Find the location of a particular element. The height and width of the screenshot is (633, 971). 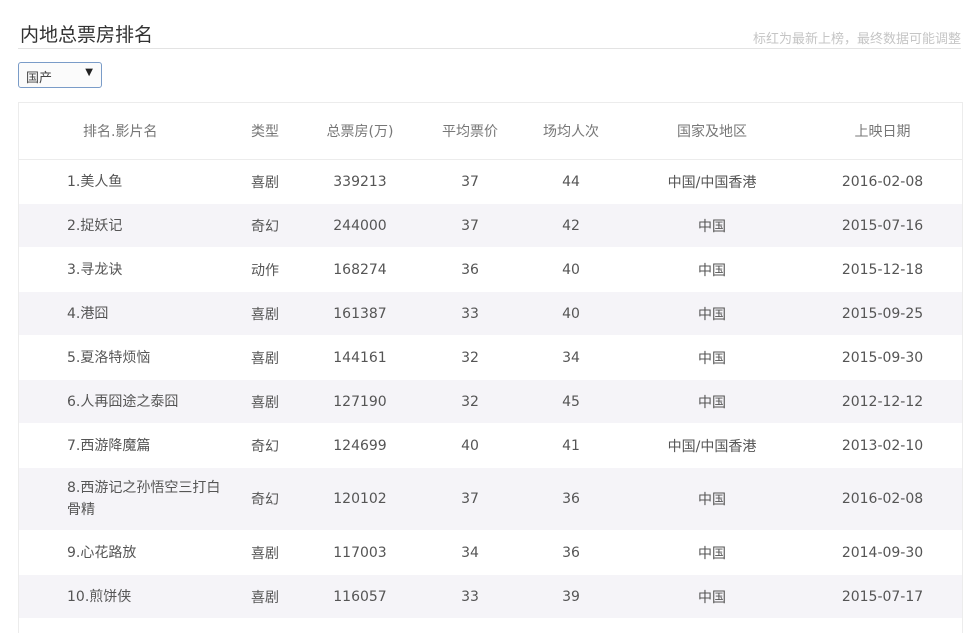

cell-attendance: 44 is located at coordinates (571, 181).